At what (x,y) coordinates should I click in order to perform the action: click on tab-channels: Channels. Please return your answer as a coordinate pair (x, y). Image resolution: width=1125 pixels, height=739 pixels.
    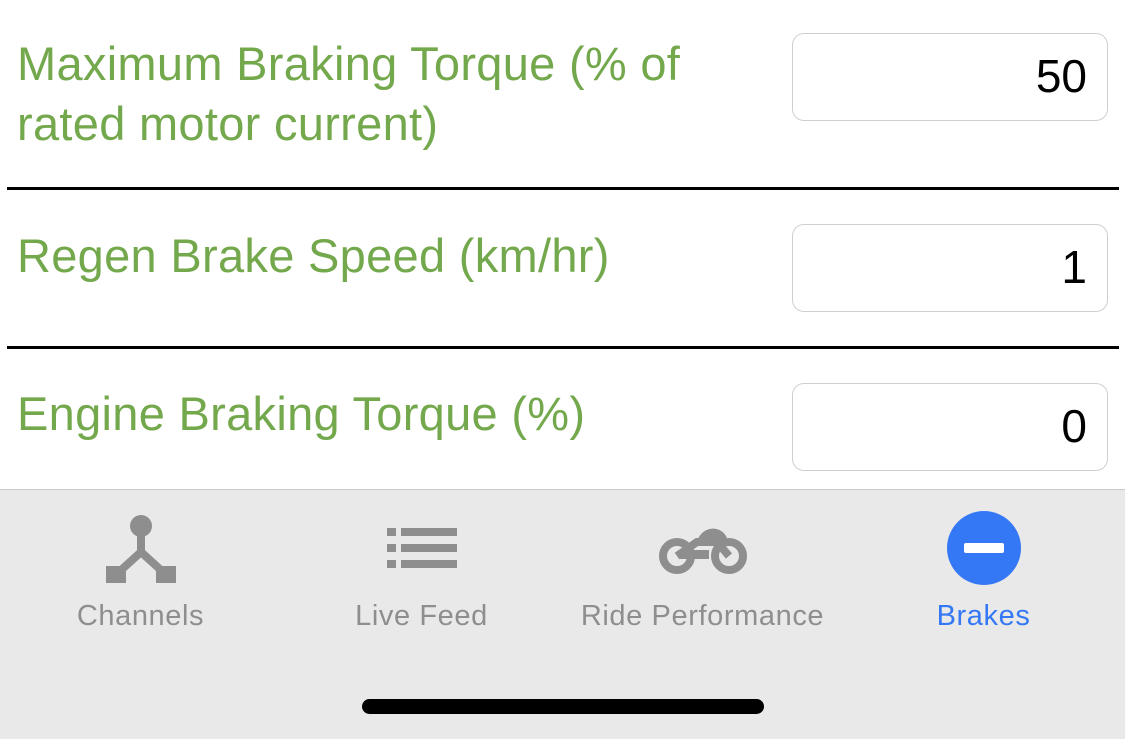
    Looking at the image, I should click on (140, 570).